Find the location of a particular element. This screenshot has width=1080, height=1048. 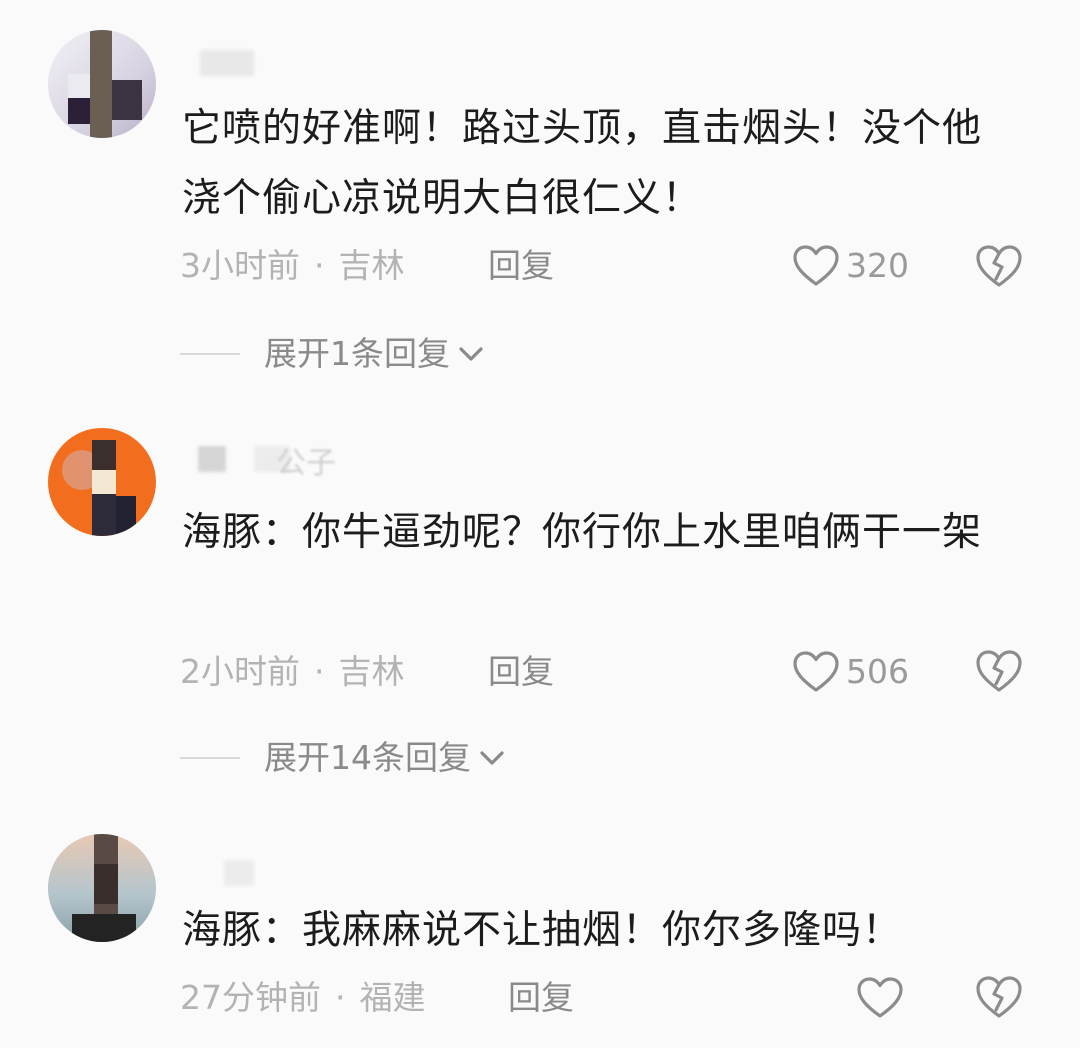

expand-replies-label: 展开1条回复 is located at coordinates (357, 353).